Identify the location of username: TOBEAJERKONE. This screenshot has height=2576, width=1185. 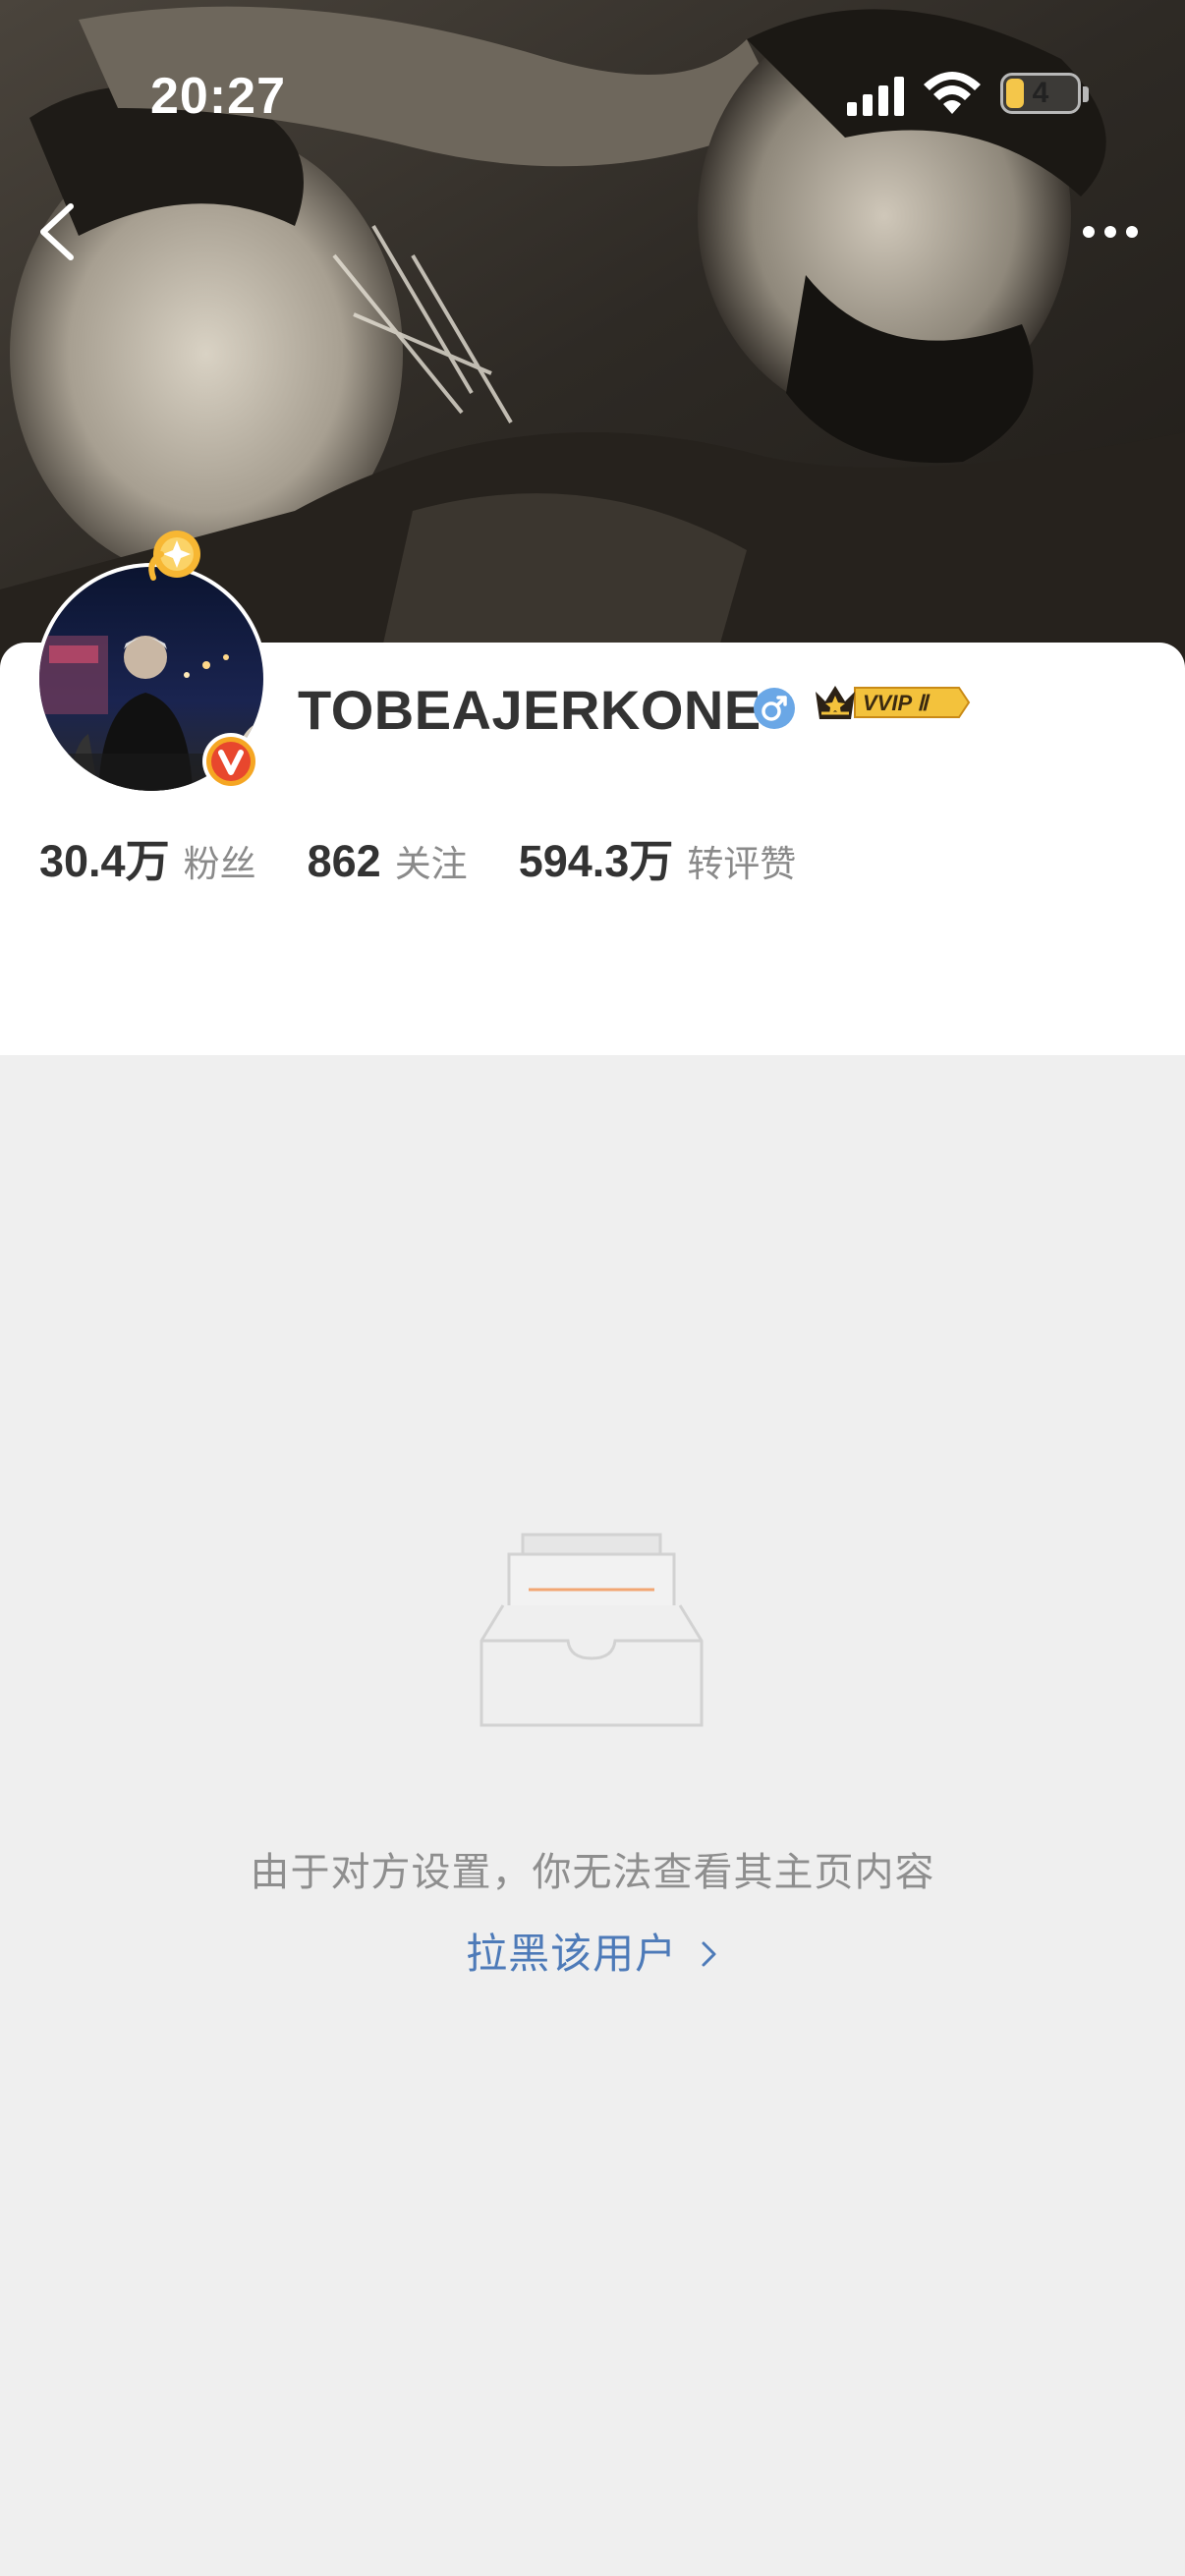
(530, 710).